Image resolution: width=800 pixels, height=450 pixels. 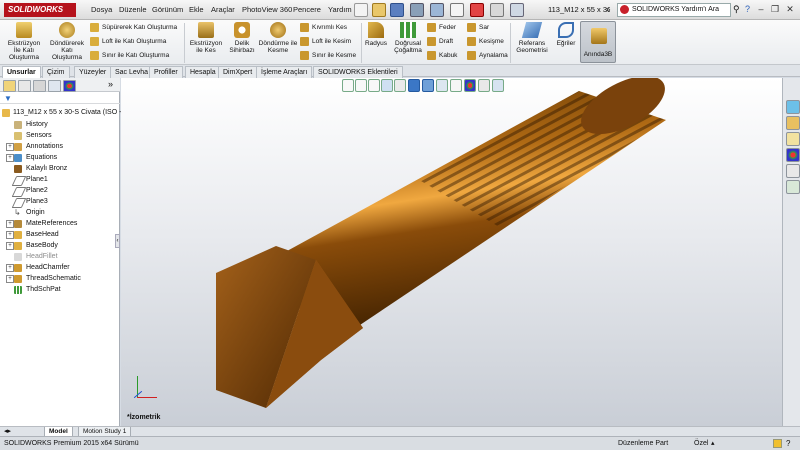 What do you see at coordinates (674, 10) in the screenshot?
I see `help-search-input: SOLIDWORKS Yardım'ı Ara` at bounding box center [674, 10].